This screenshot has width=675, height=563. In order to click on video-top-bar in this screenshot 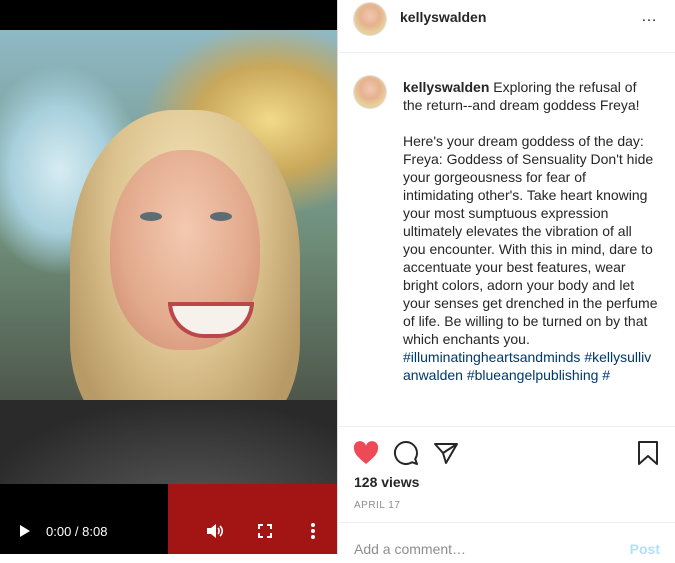, I will do `click(168, 15)`.